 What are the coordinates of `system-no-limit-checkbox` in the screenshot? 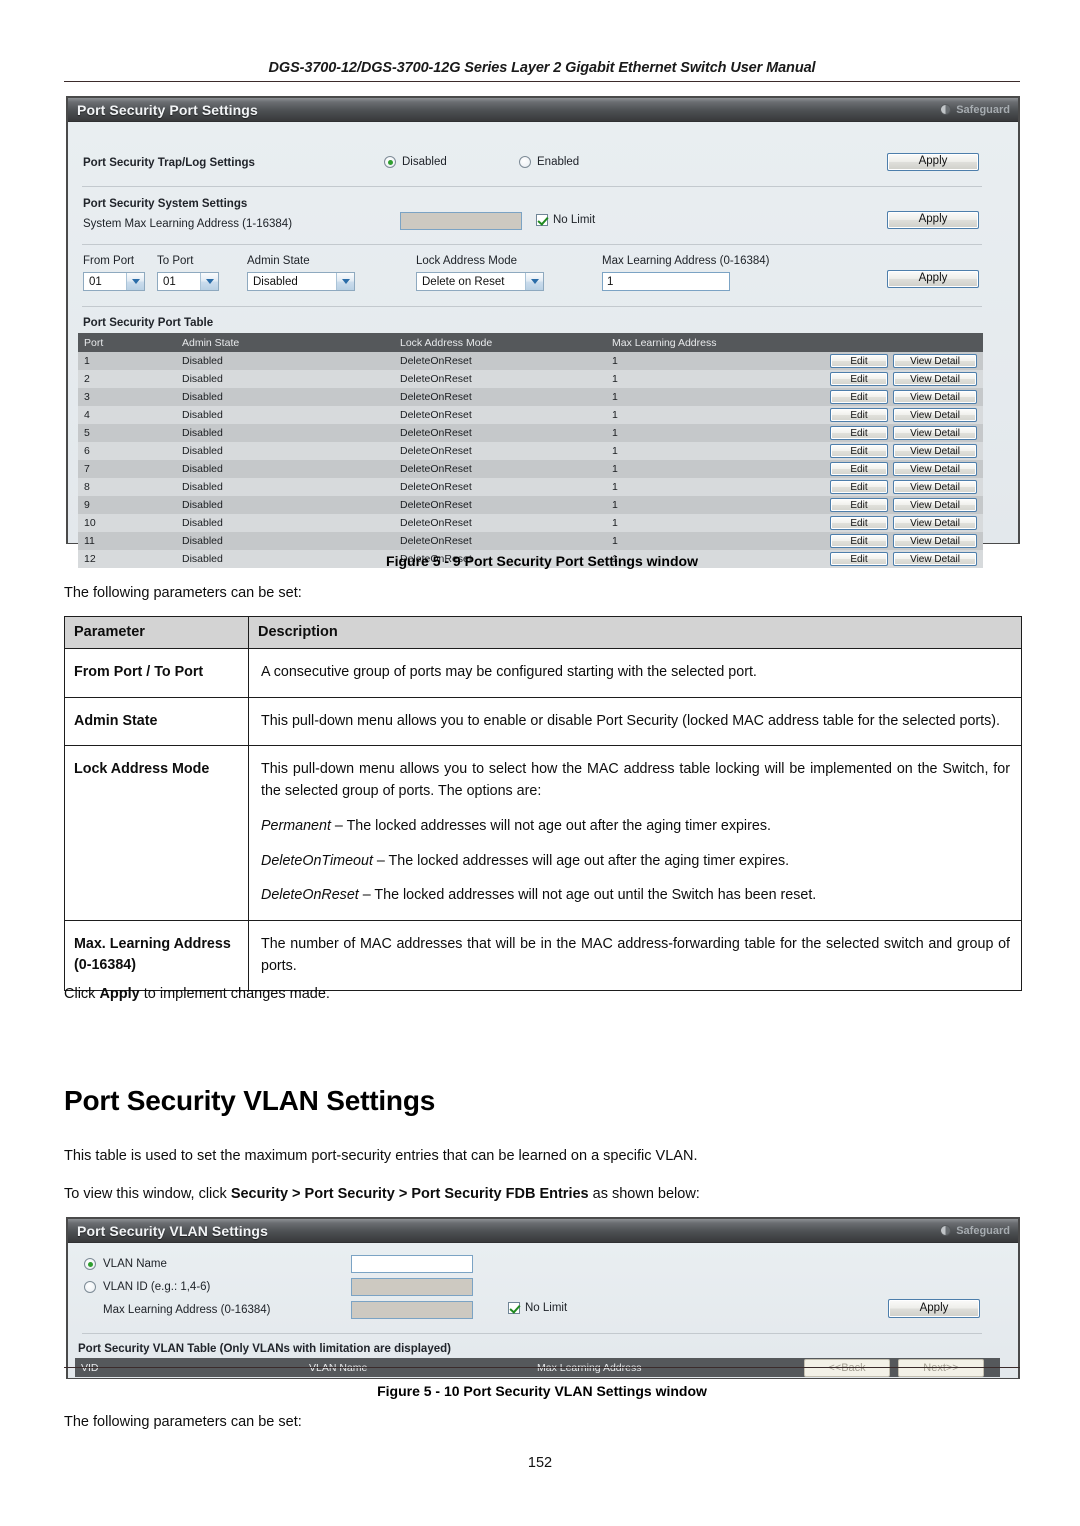 It's located at (542, 220).